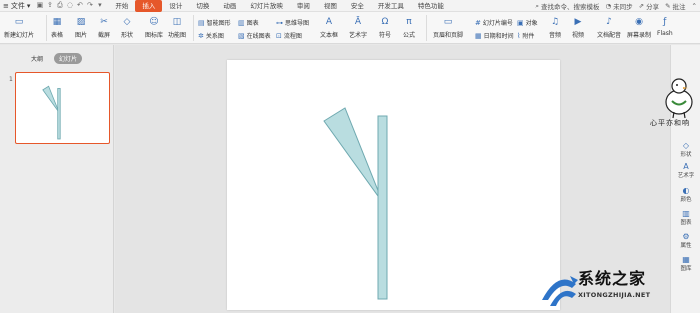 The width and height of the screenshot is (700, 313). Describe the element at coordinates (567, 6) in the screenshot. I see `command-search: ⌕ 查找命令、搜索模板` at that location.